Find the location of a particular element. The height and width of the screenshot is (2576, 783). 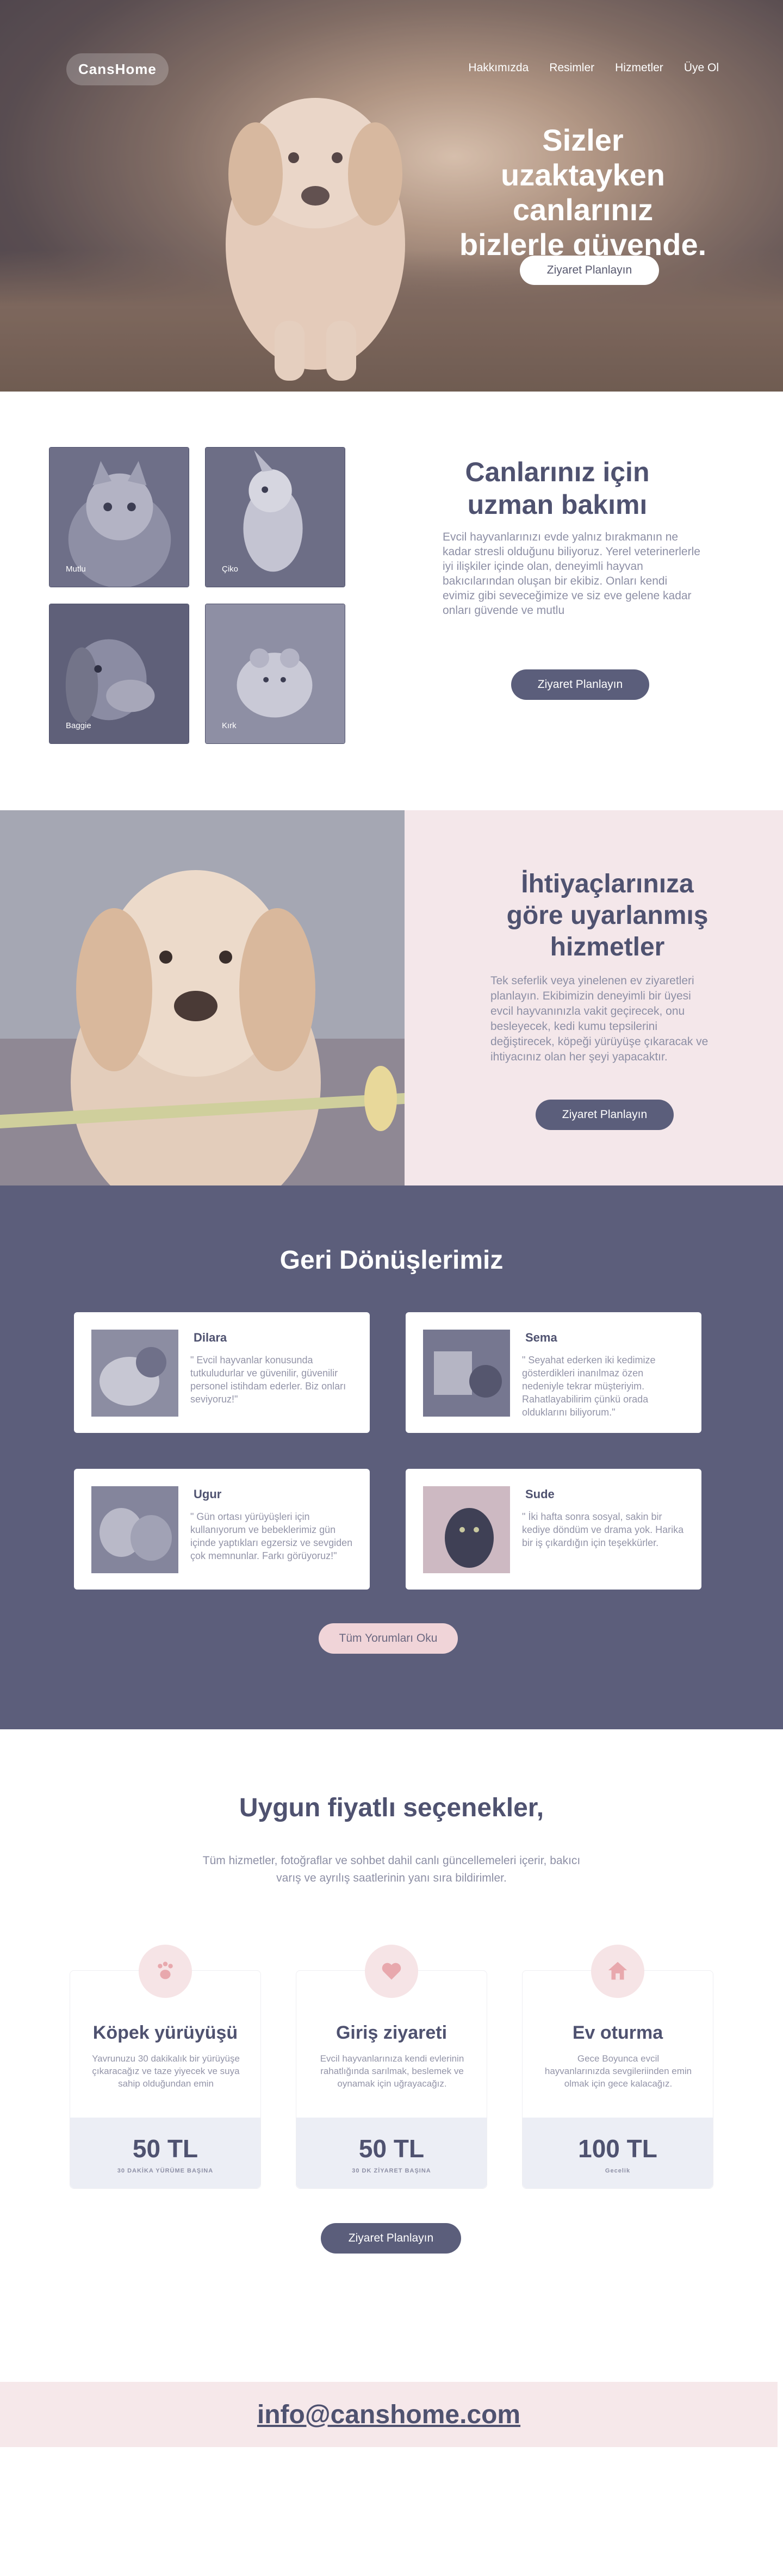

dog-icon is located at coordinates (165, 1970).